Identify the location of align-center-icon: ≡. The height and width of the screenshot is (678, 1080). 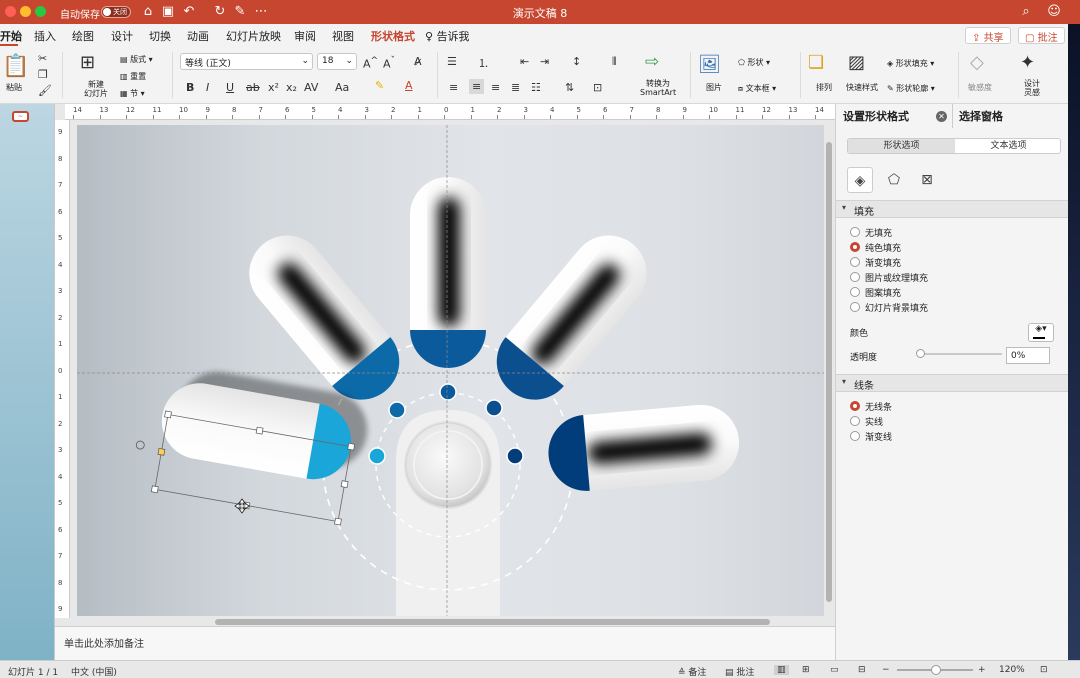
(477, 86).